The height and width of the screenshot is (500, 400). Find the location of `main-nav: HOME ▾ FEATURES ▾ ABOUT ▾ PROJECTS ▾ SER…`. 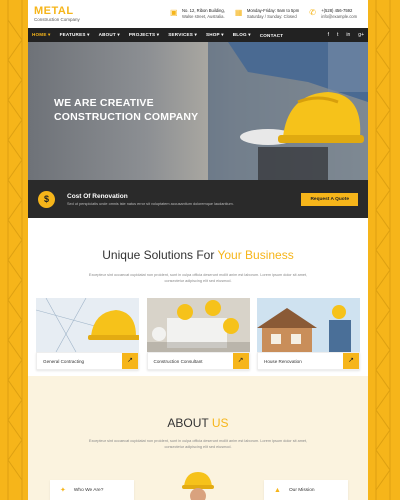

main-nav: HOME ▾ FEATURES ▾ ABOUT ▾ PROJECTS ▾ SER… is located at coordinates (198, 35).